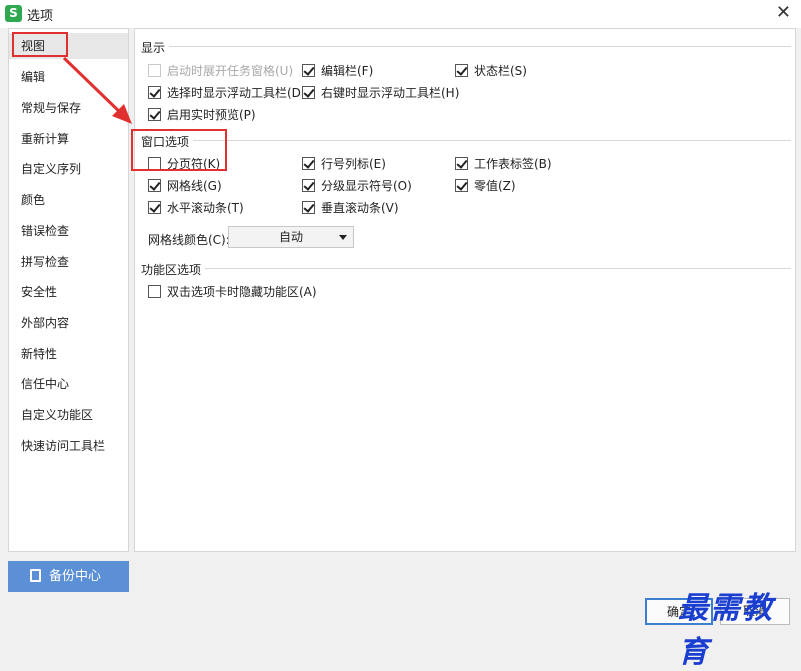 Image resolution: width=801 pixels, height=671 pixels. I want to click on window-title: 选项, so click(40, 16).